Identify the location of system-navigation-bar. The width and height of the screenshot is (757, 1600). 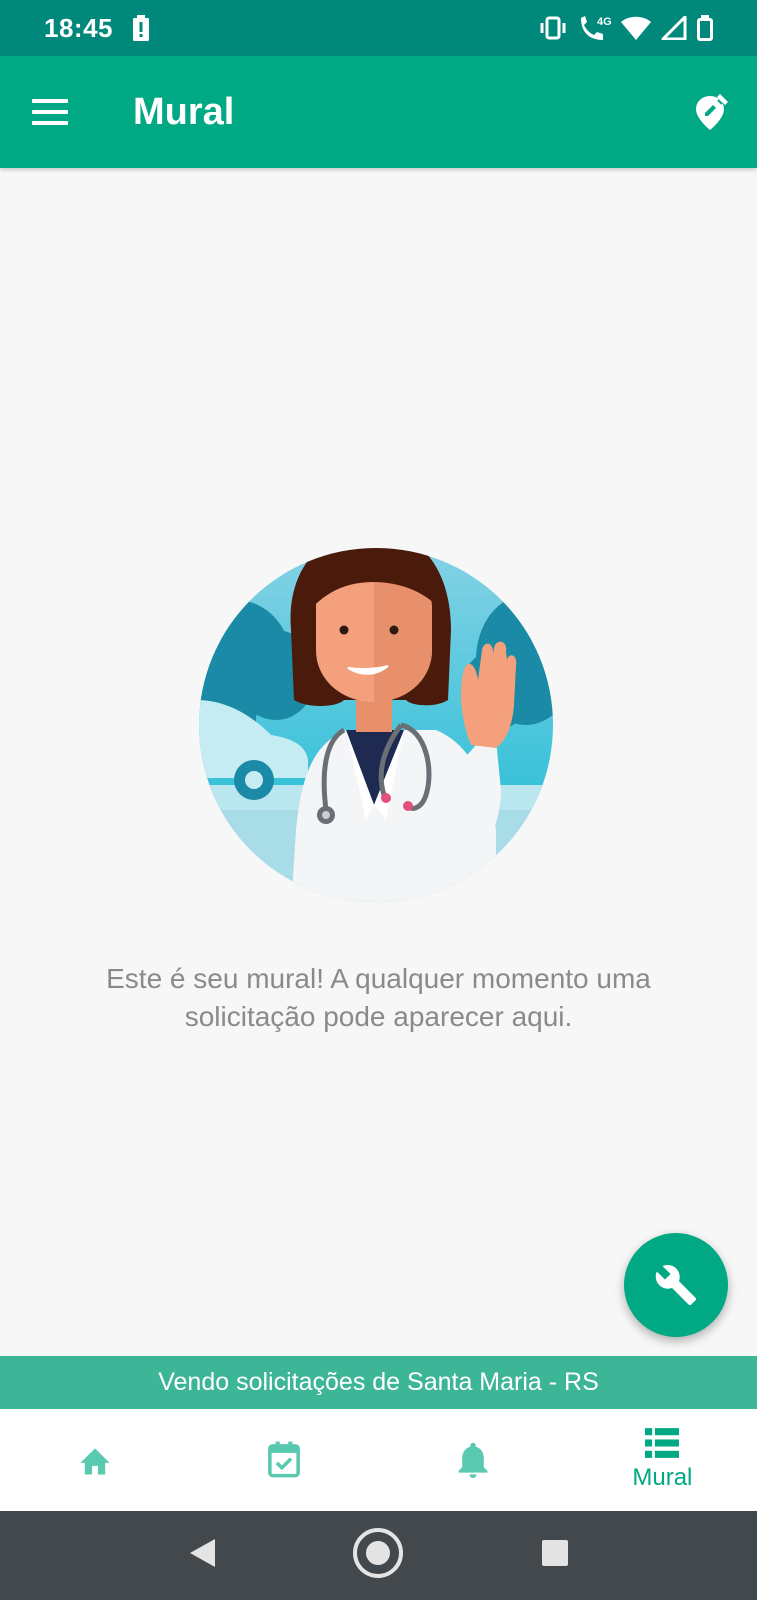
(378, 1555).